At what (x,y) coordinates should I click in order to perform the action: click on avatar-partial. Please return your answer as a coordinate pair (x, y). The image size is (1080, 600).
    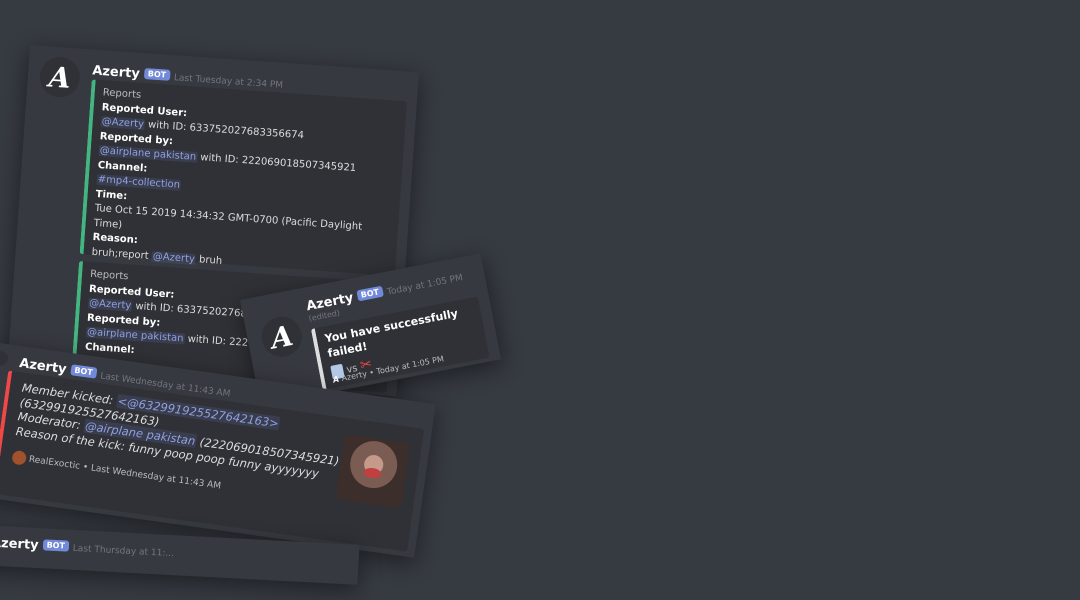
    Looking at the image, I should click on (4, 358).